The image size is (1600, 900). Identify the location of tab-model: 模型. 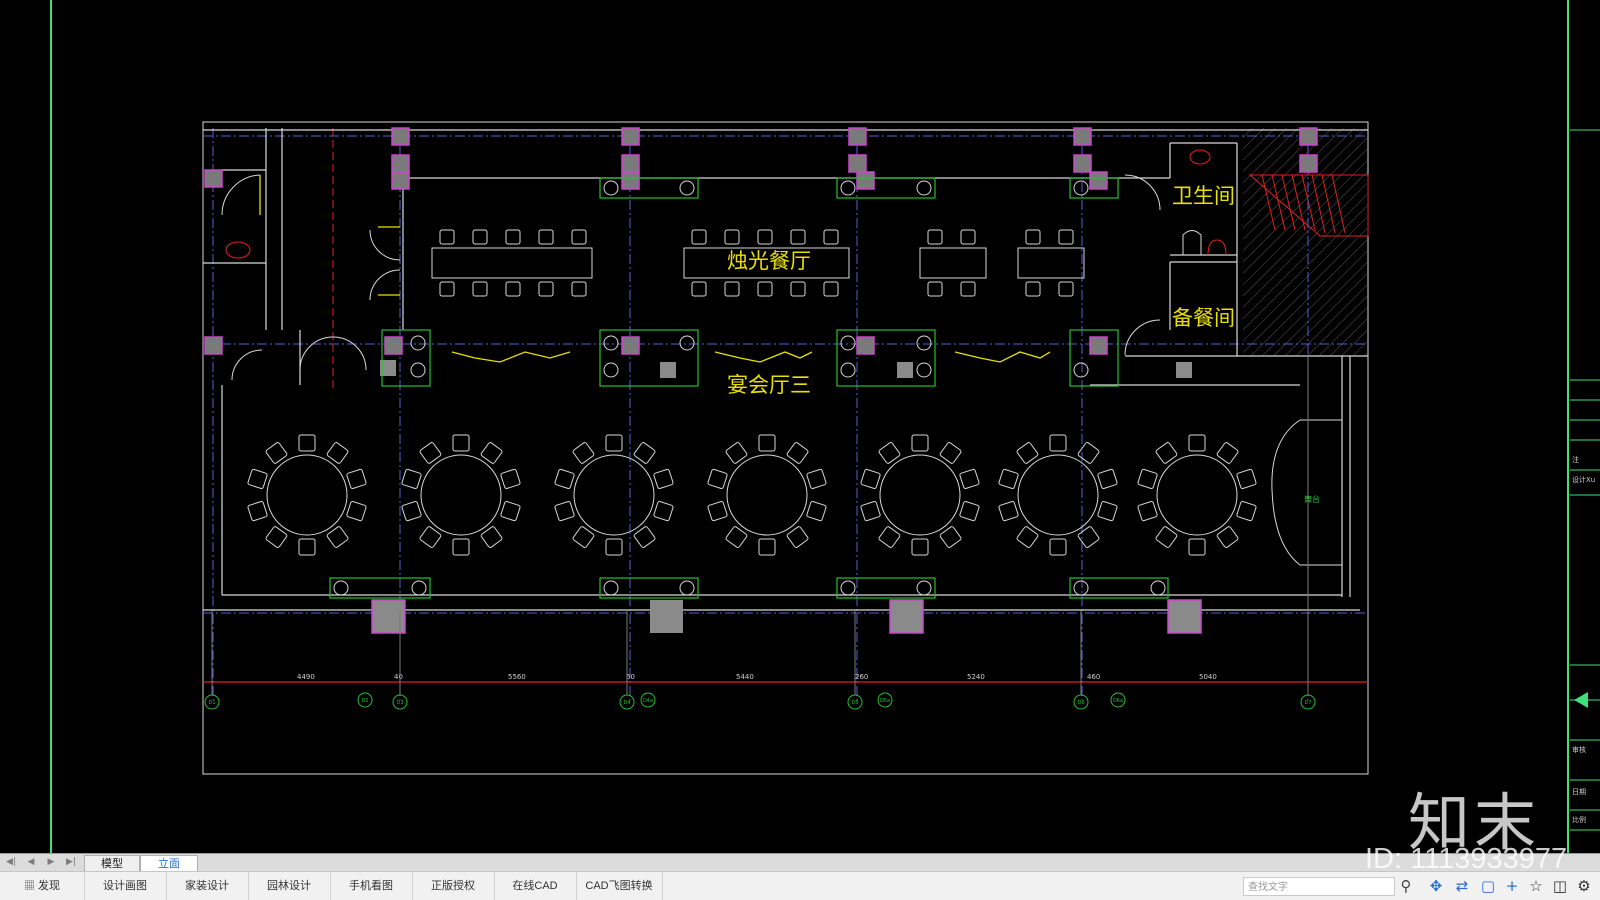
(112, 863).